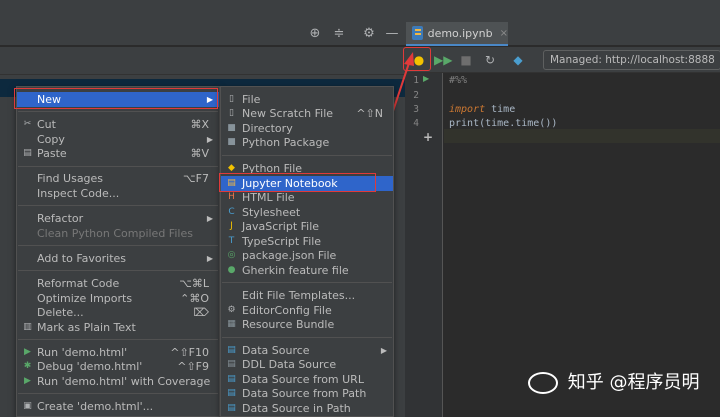  Describe the element at coordinates (307, 99) in the screenshot. I see `menu-item-file: ▯ File` at that location.